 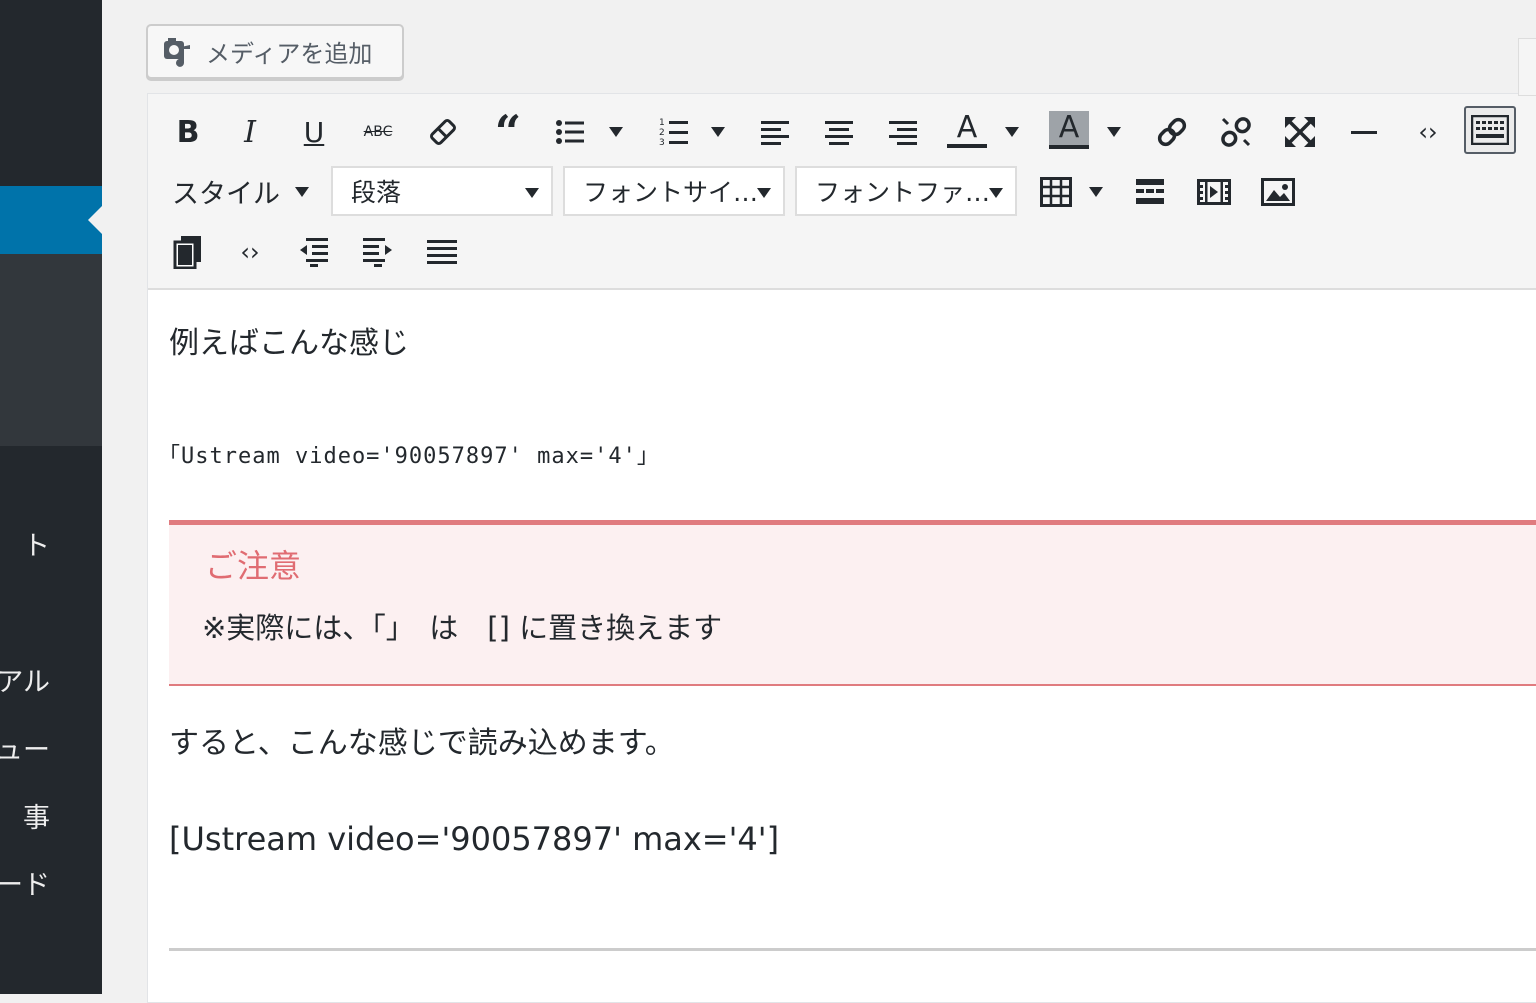 I want to click on horizontal-rule-icon, so click(x=1364, y=132).